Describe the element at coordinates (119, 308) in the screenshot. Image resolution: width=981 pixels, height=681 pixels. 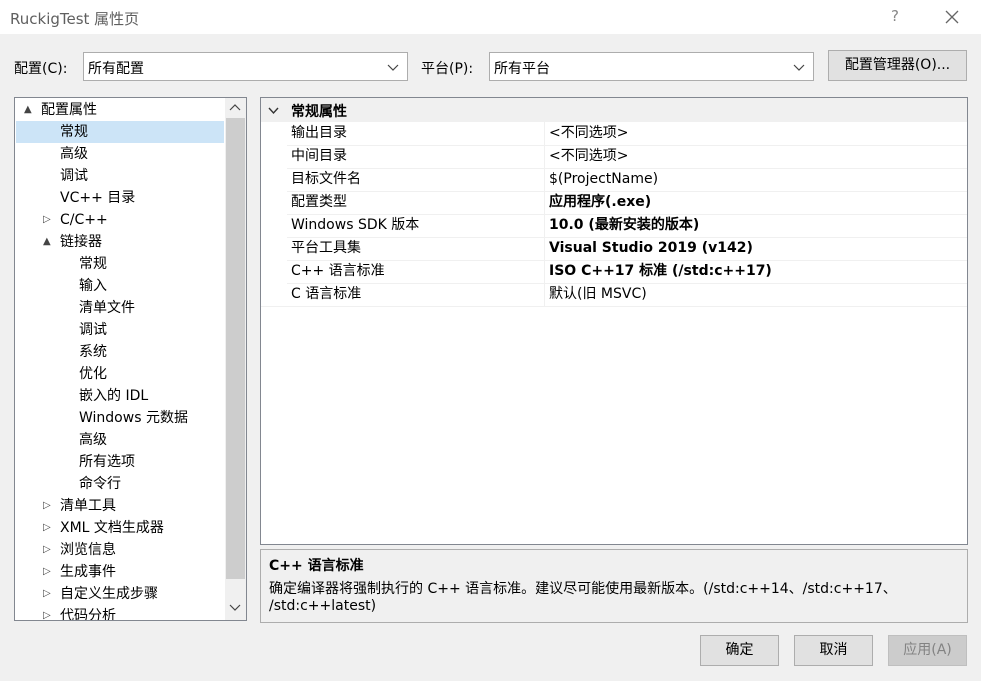
I see `tree-item: 清单文件` at that location.